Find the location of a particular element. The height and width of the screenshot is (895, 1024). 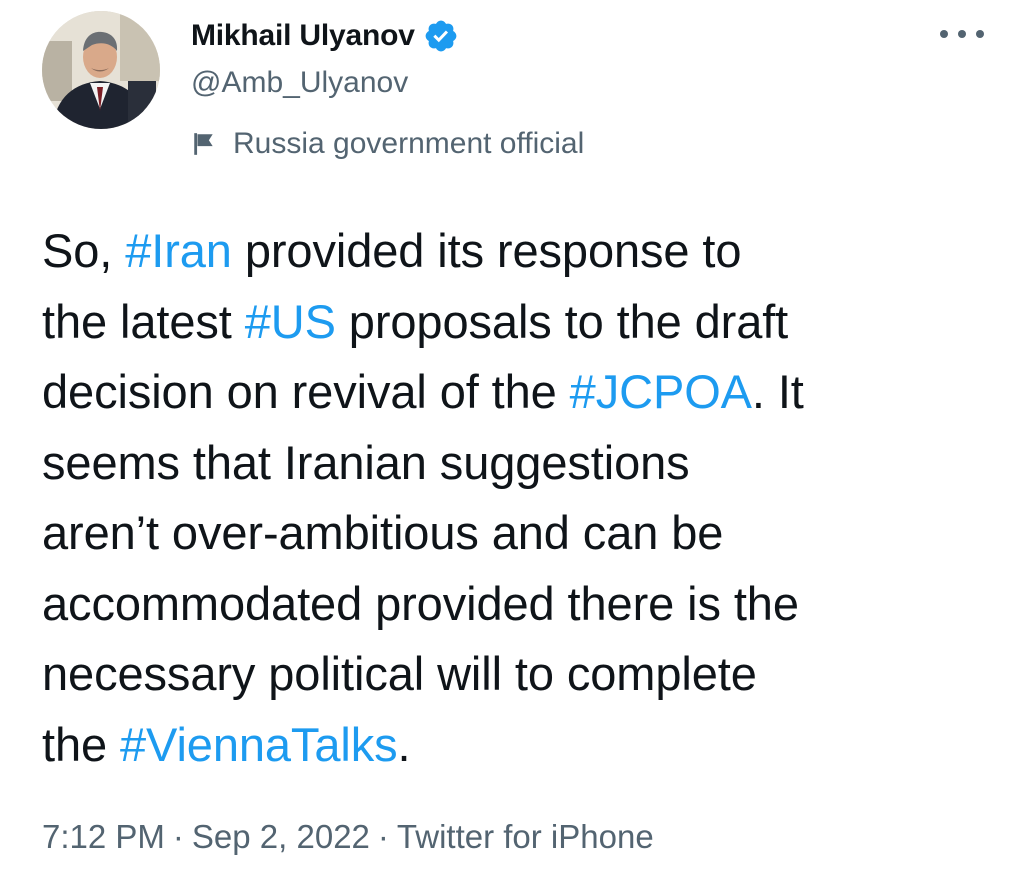

tweet-text-line: seems that Iranian suggestions is located at coordinates (517, 463).